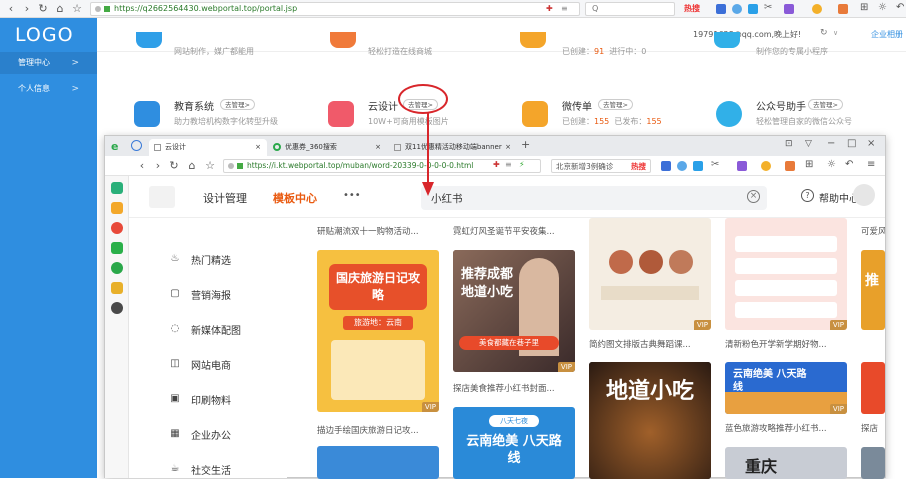 This screenshot has width=906, height=479. What do you see at coordinates (753, 9) in the screenshot?
I see `app-icon` at bounding box center [753, 9].